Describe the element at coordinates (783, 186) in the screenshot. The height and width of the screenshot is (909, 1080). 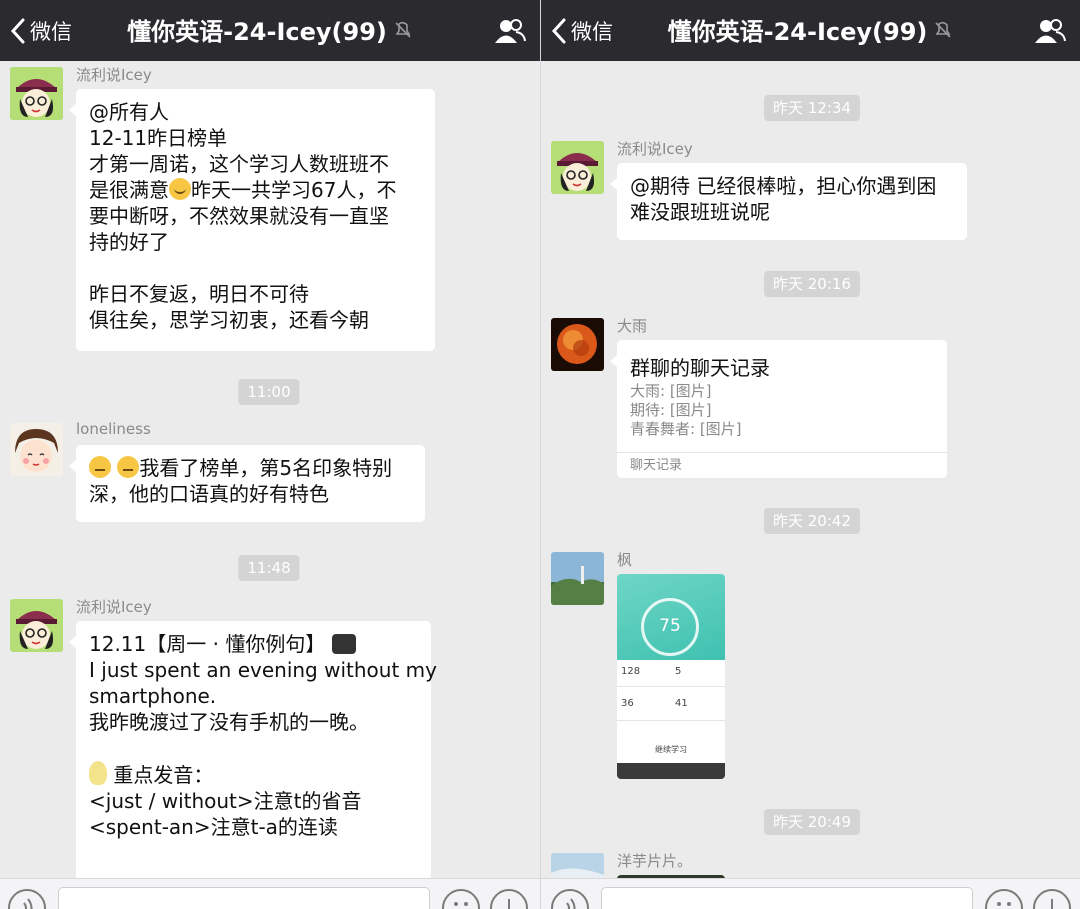
I see `message-text: @期待 已经很棒啦，担心你遇到困` at that location.